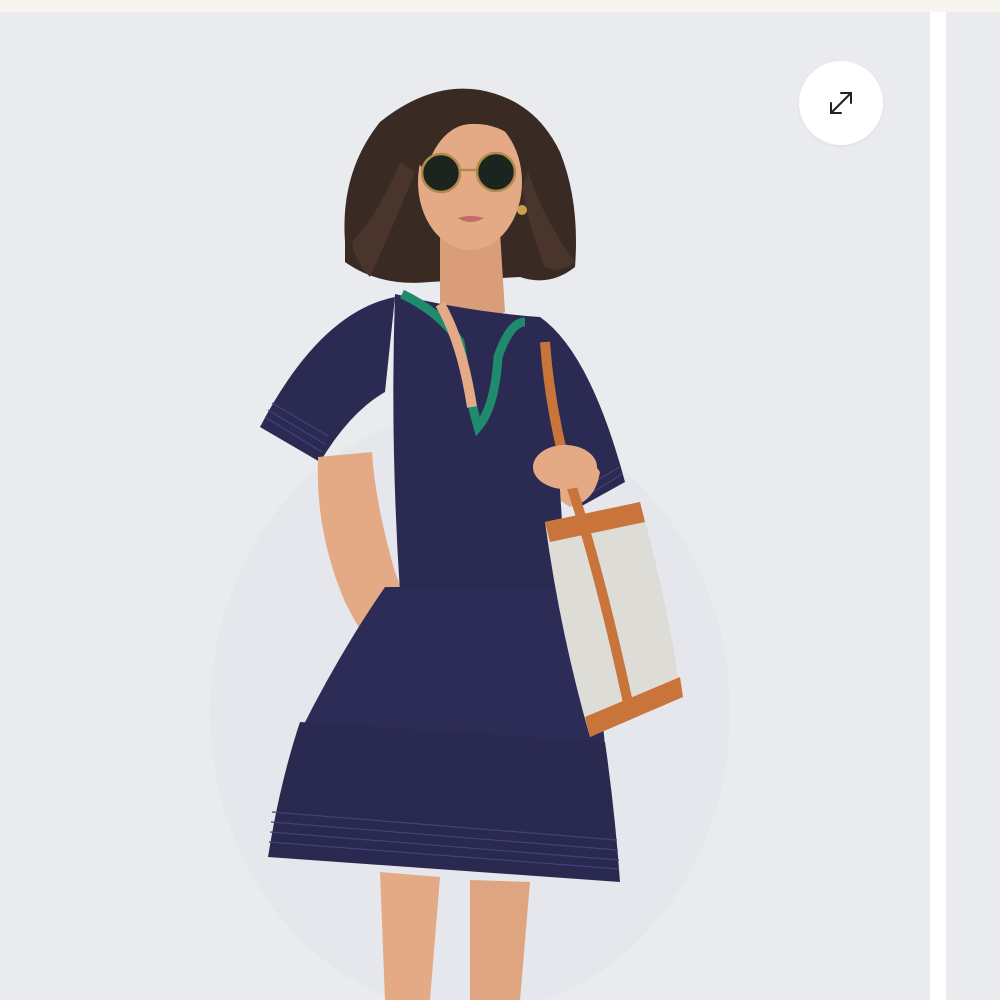 This screenshot has height=1000, width=1000. What do you see at coordinates (973, 506) in the screenshot?
I see `gallery-slide-next` at bounding box center [973, 506].